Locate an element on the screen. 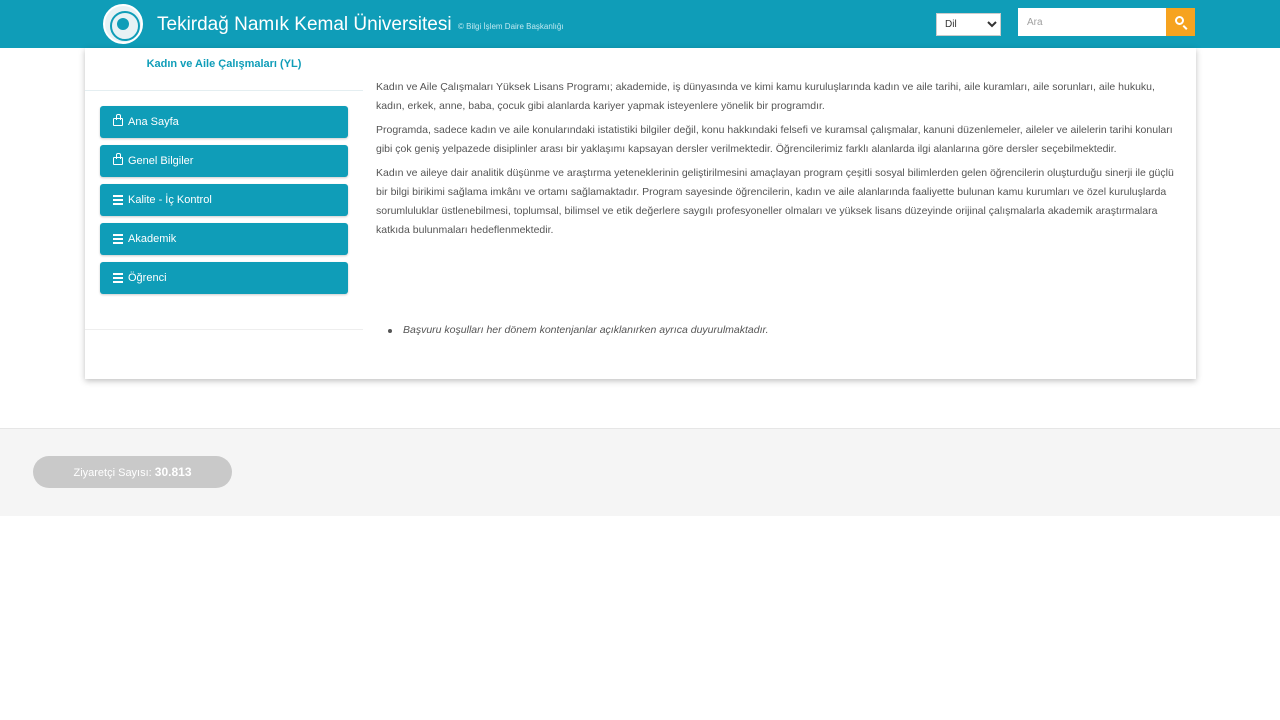 The image size is (1280, 720). sidebar-item-label: Akademik is located at coordinates (152, 239).